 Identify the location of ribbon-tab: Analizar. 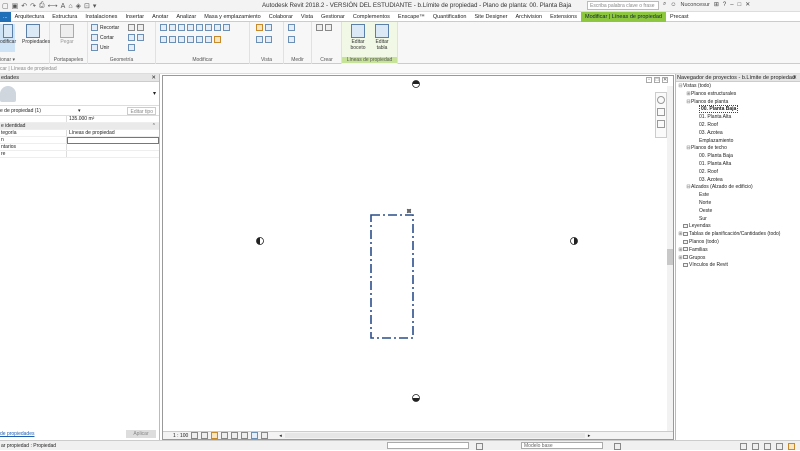
(186, 17).